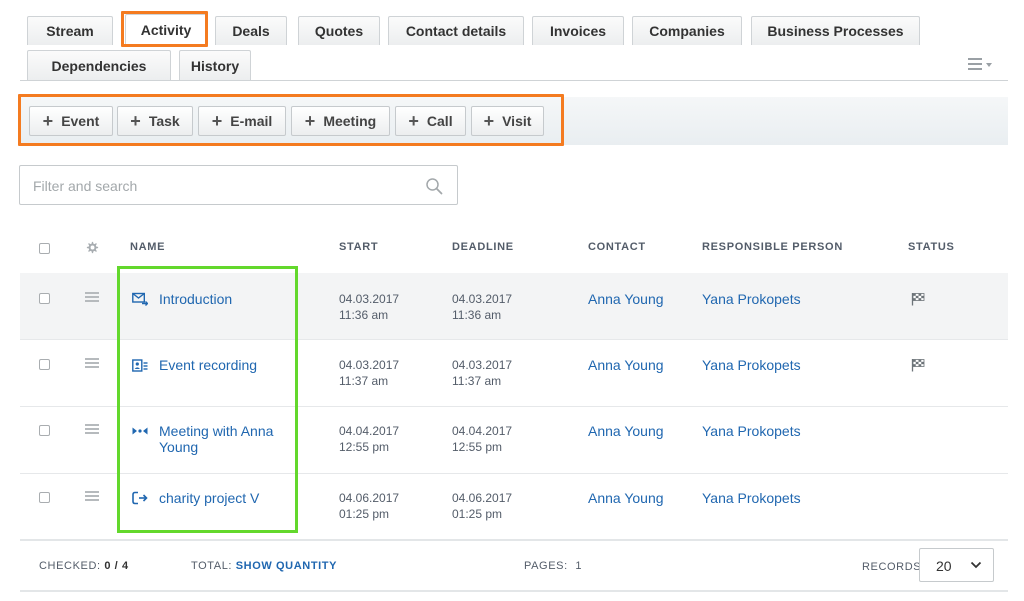 The width and height of the screenshot is (1024, 601). Describe the element at coordinates (976, 565) in the screenshot. I see `chevron-down-icon` at that location.